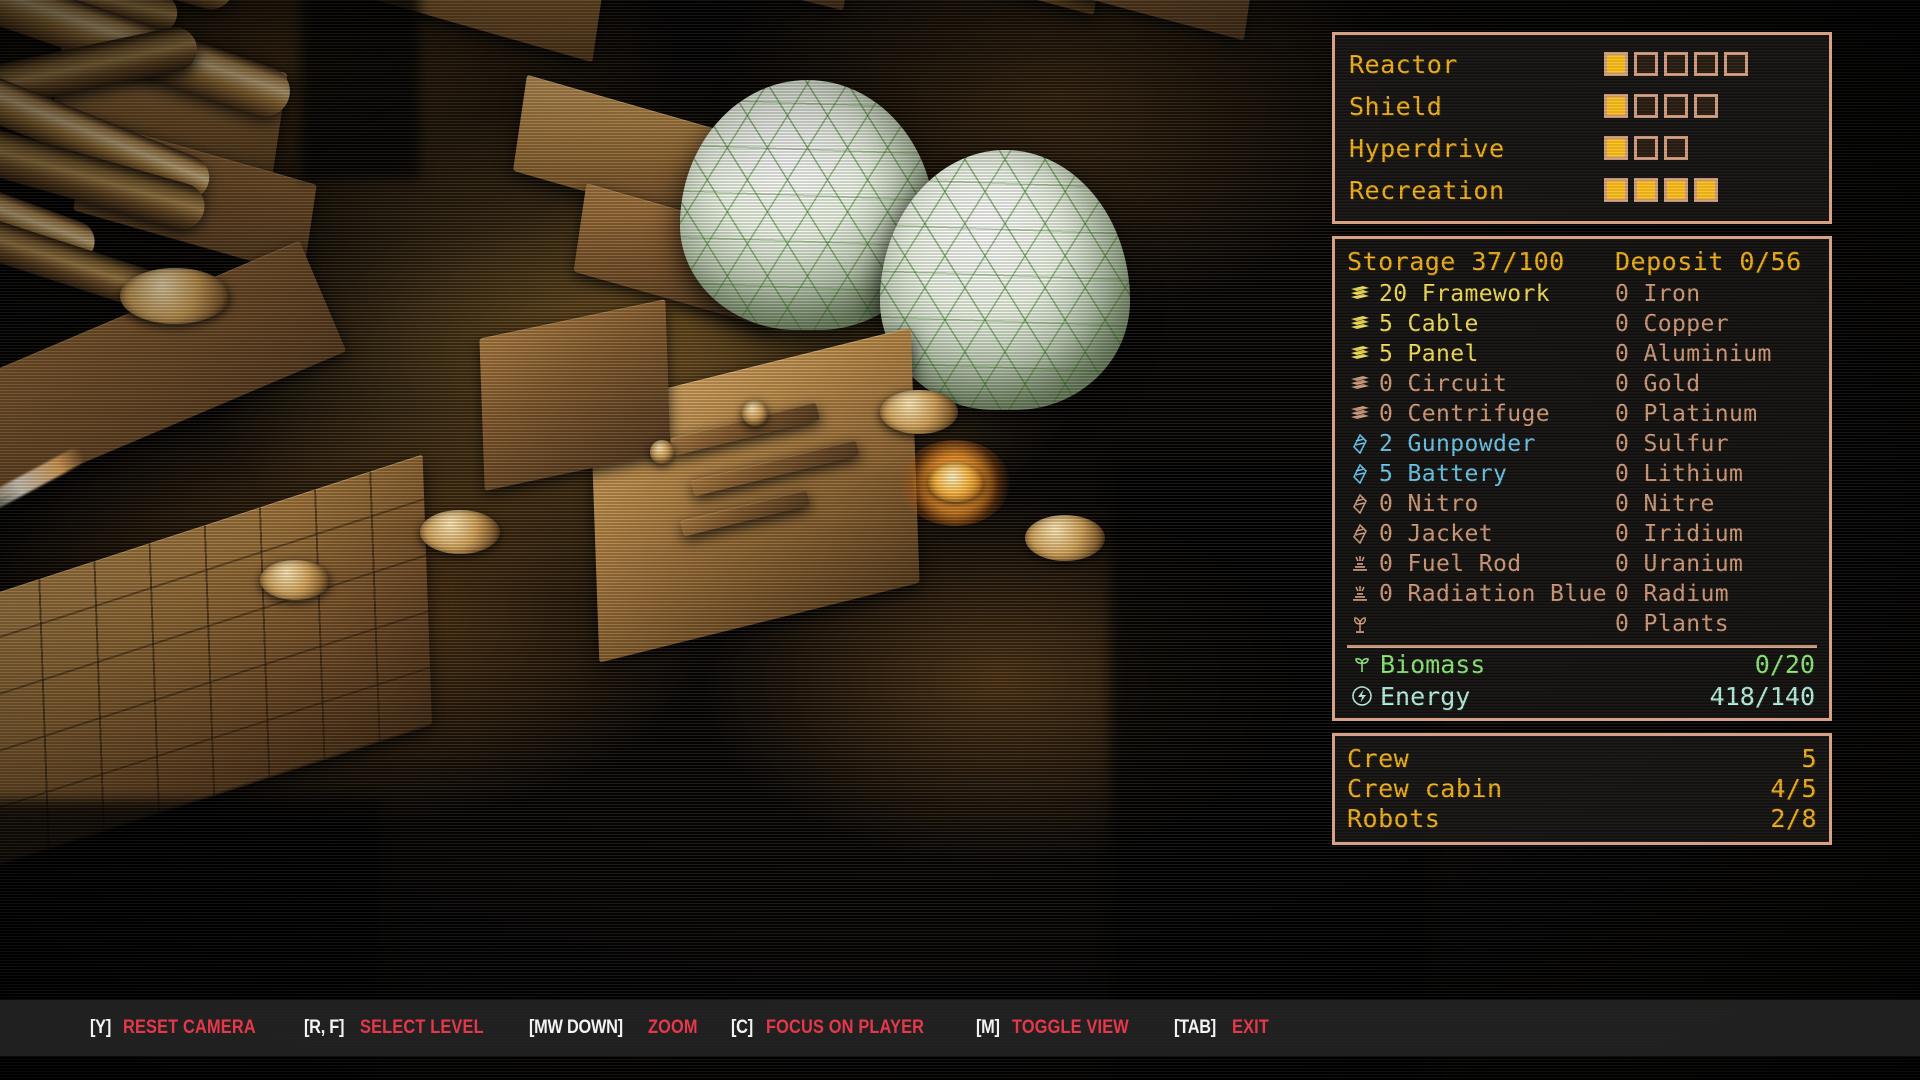  I want to click on storage-item-label: 5 Cable, so click(1429, 324).